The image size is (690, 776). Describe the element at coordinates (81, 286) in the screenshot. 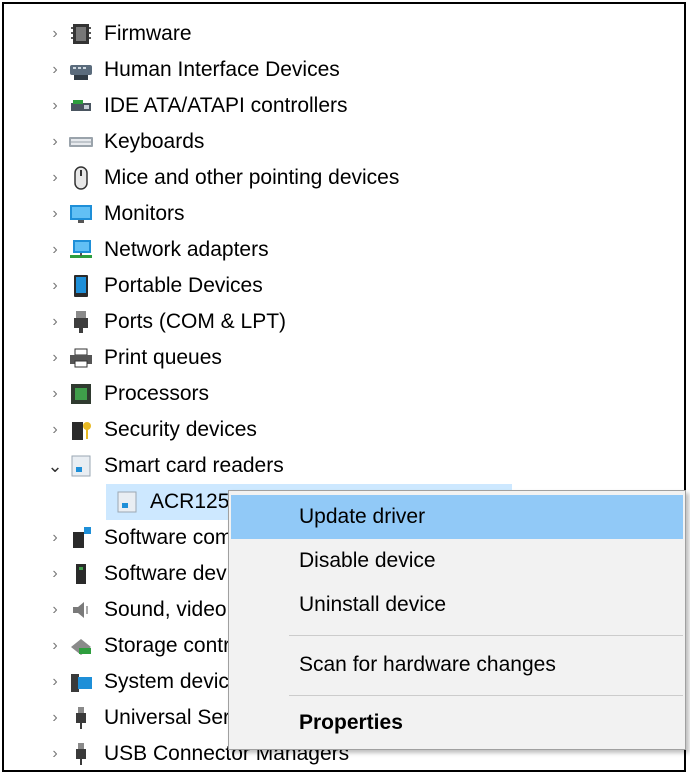

I see `portable-device-icon` at that location.